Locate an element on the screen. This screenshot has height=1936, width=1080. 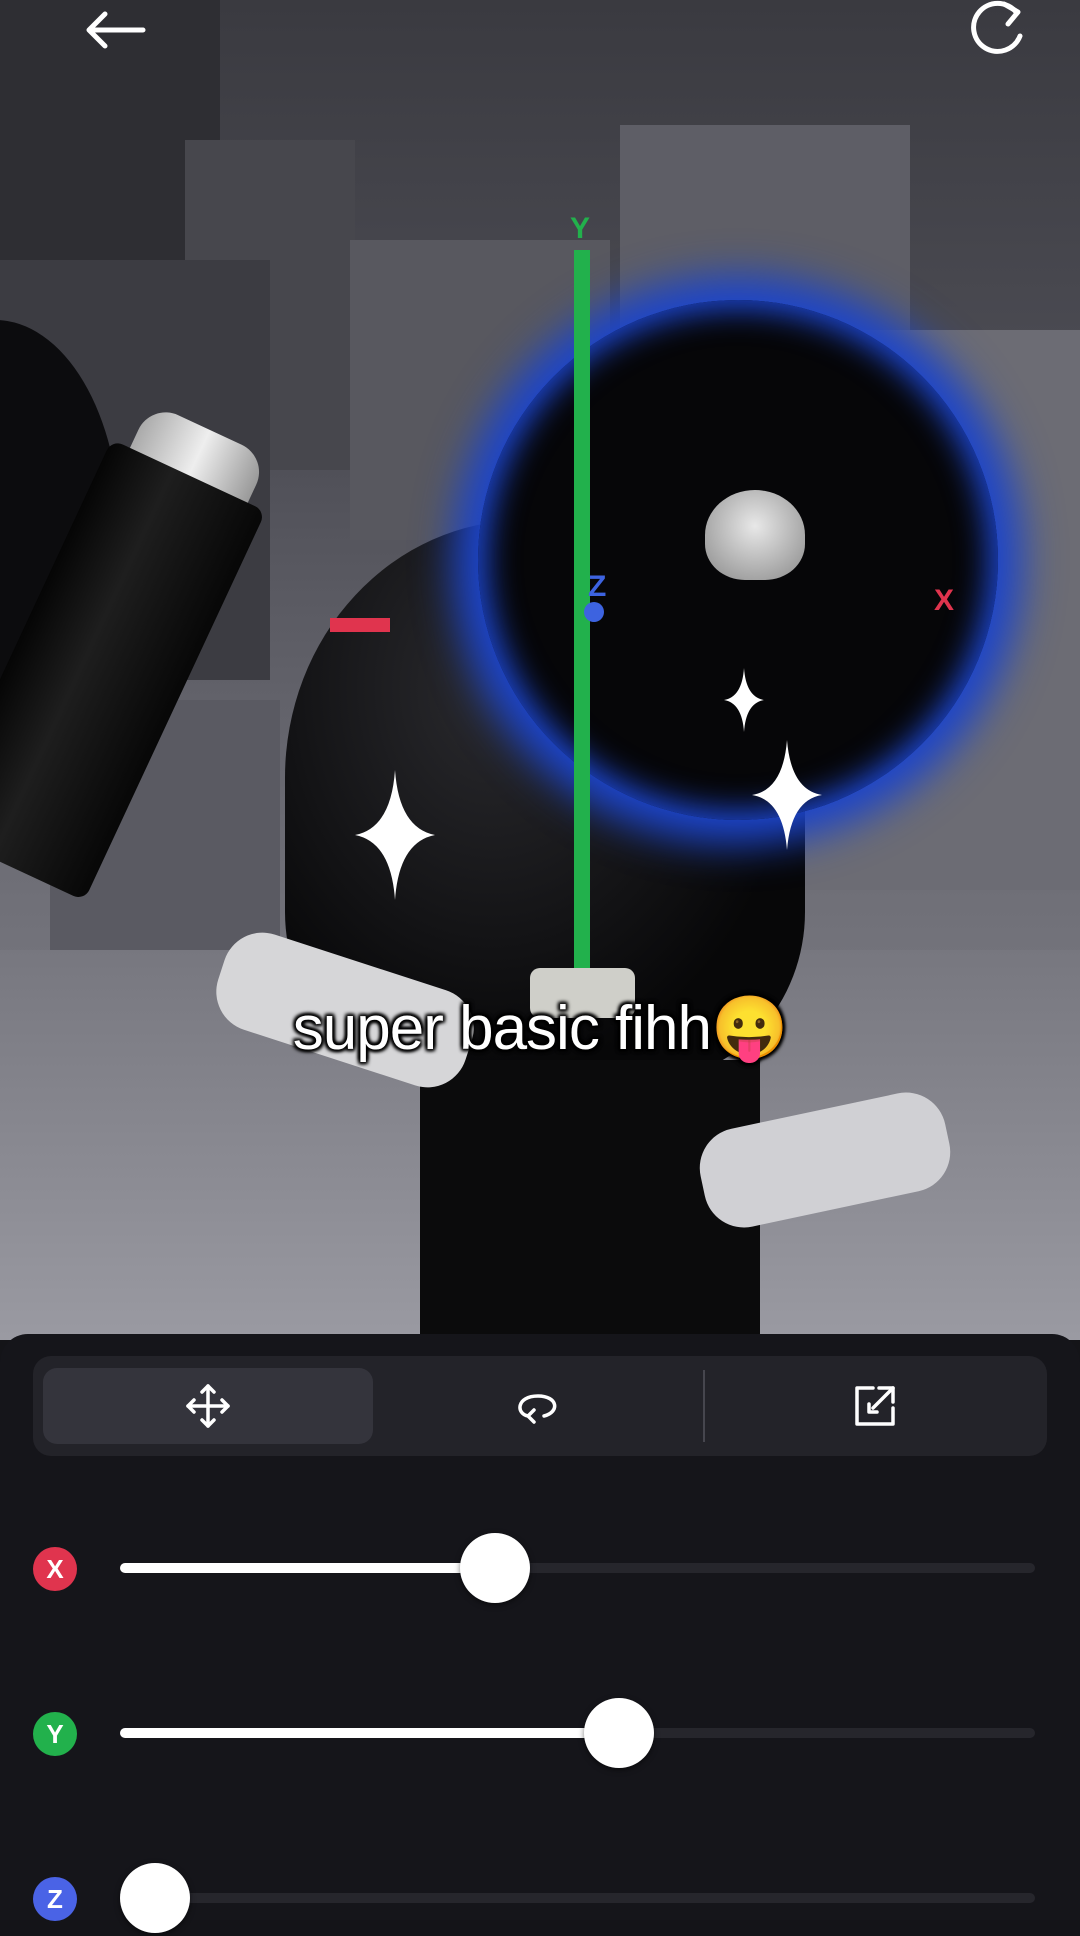
z-position-slider: Z is located at coordinates (540, 1896).